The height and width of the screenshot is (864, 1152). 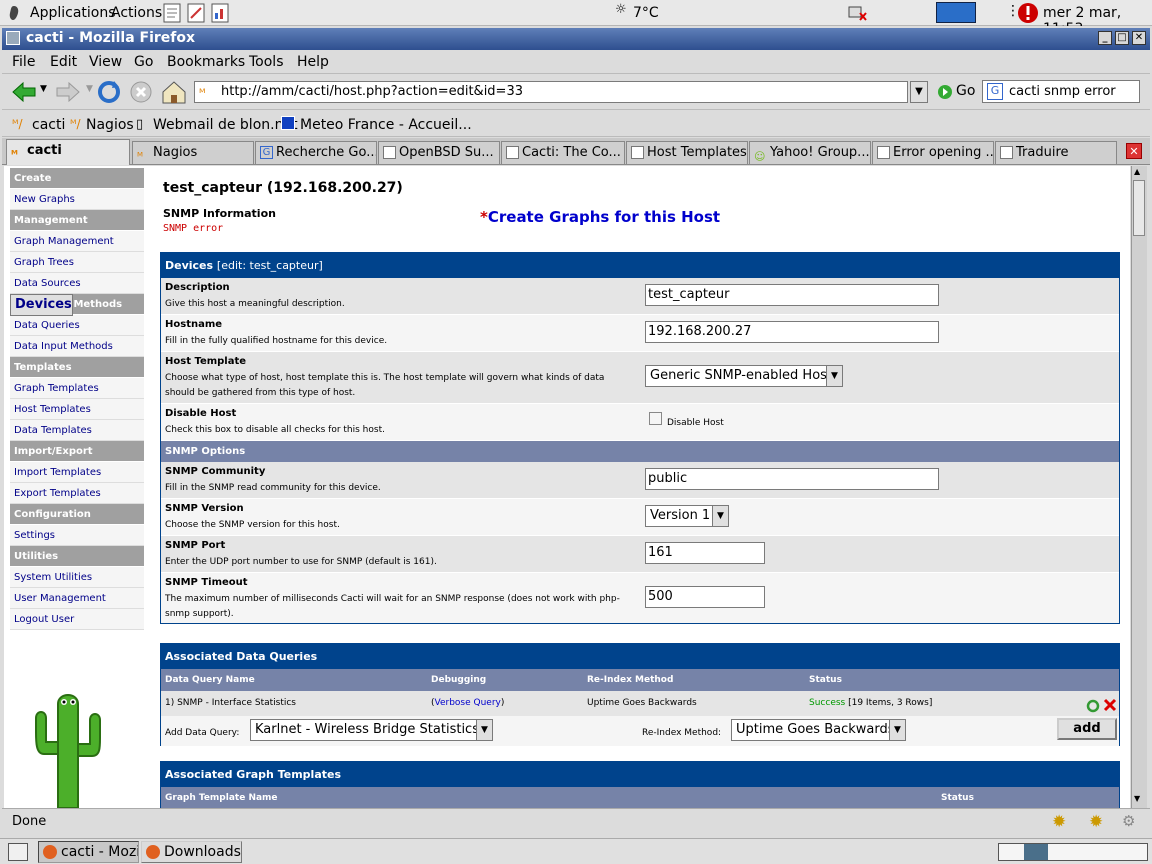 I want to click on window-menu-icon, so click(x=13, y=38).